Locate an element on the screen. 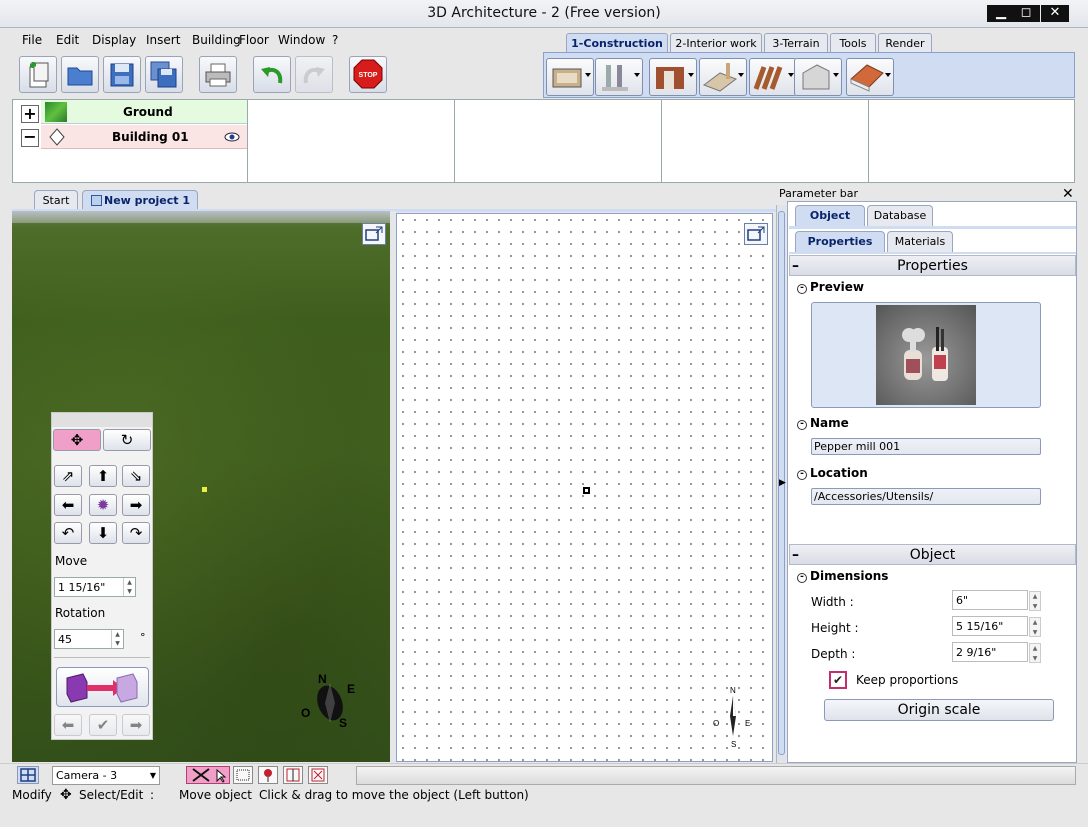 Image resolution: width=1088 pixels, height=827 pixels. move-left-button: ⬅ is located at coordinates (68, 505).